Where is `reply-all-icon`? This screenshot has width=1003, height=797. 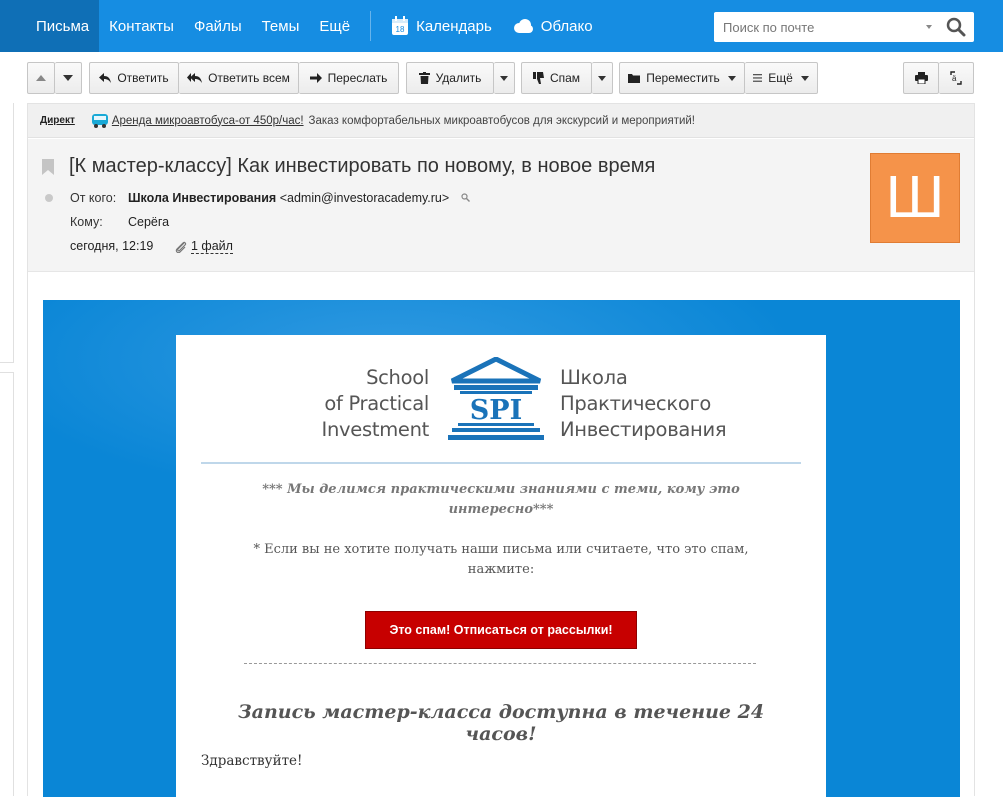 reply-all-icon is located at coordinates (195, 78).